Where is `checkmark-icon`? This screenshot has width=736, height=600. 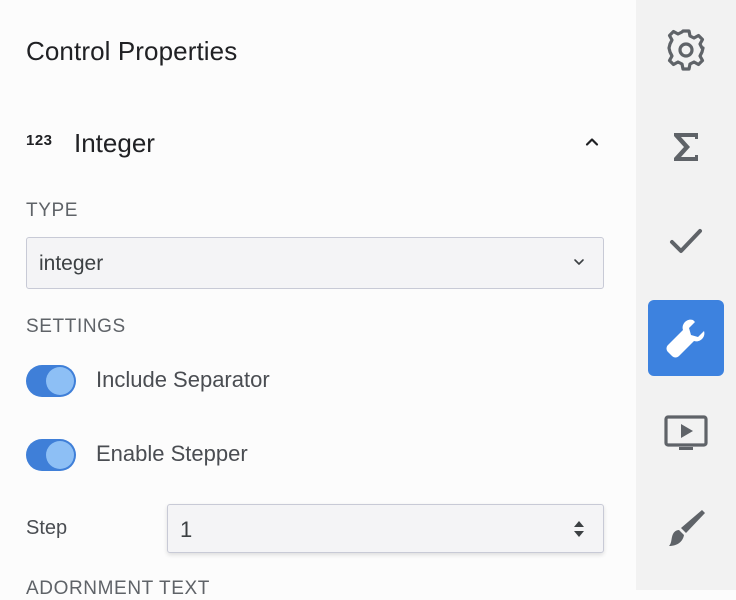
checkmark-icon is located at coordinates (686, 241).